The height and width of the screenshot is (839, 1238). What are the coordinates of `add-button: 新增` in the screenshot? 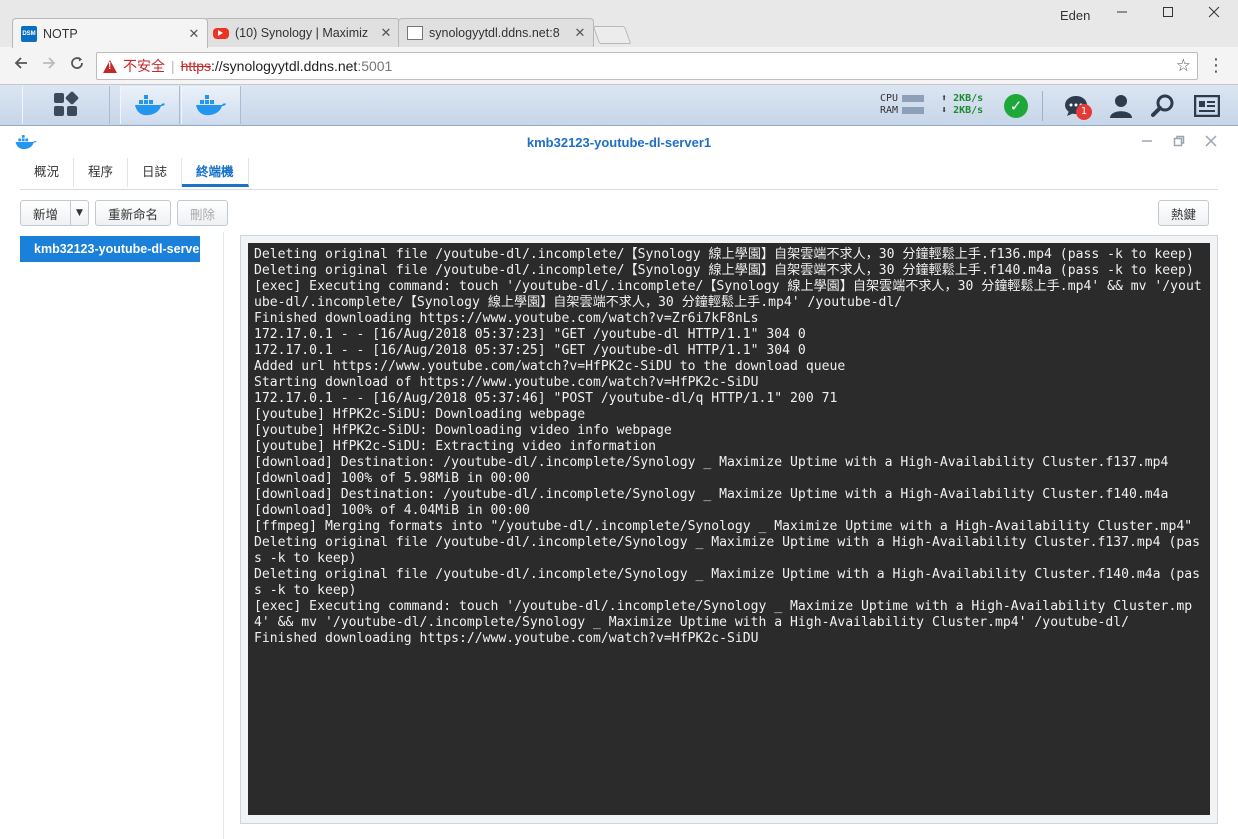 It's located at (46, 213).